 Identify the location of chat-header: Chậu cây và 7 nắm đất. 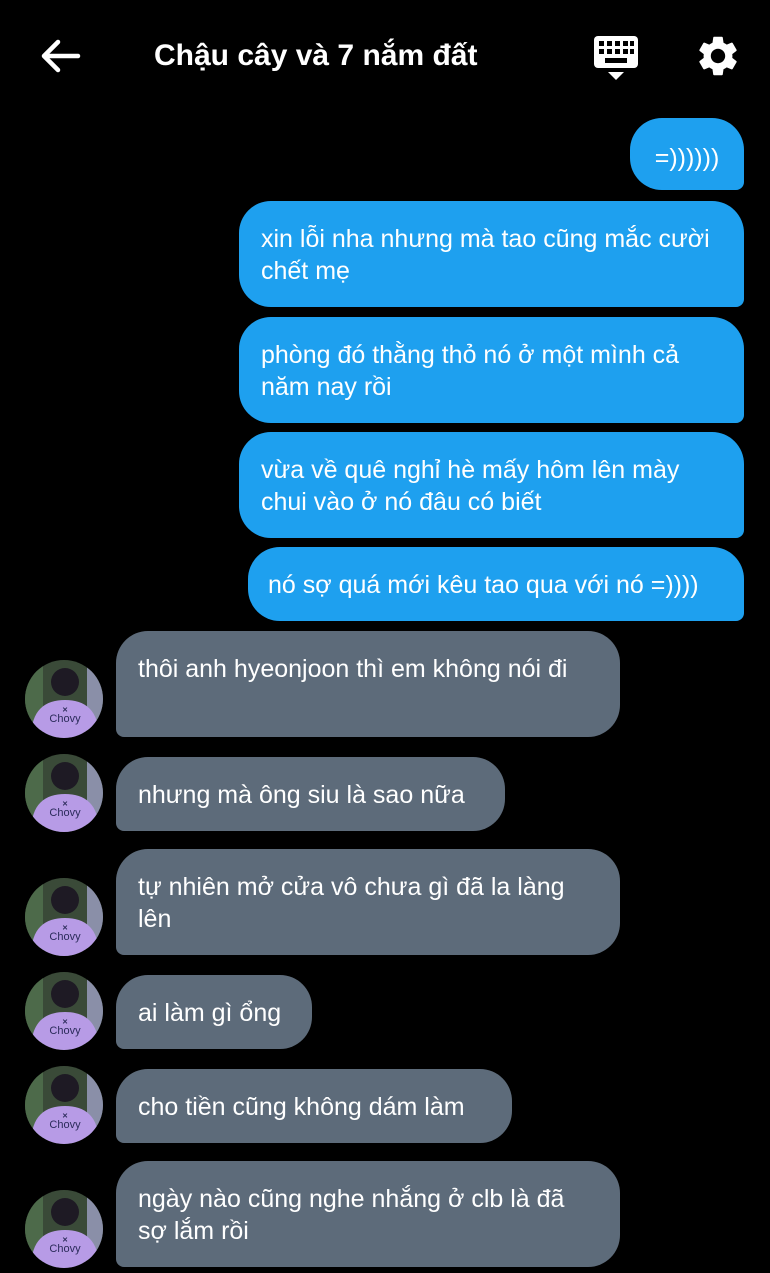
(385, 55).